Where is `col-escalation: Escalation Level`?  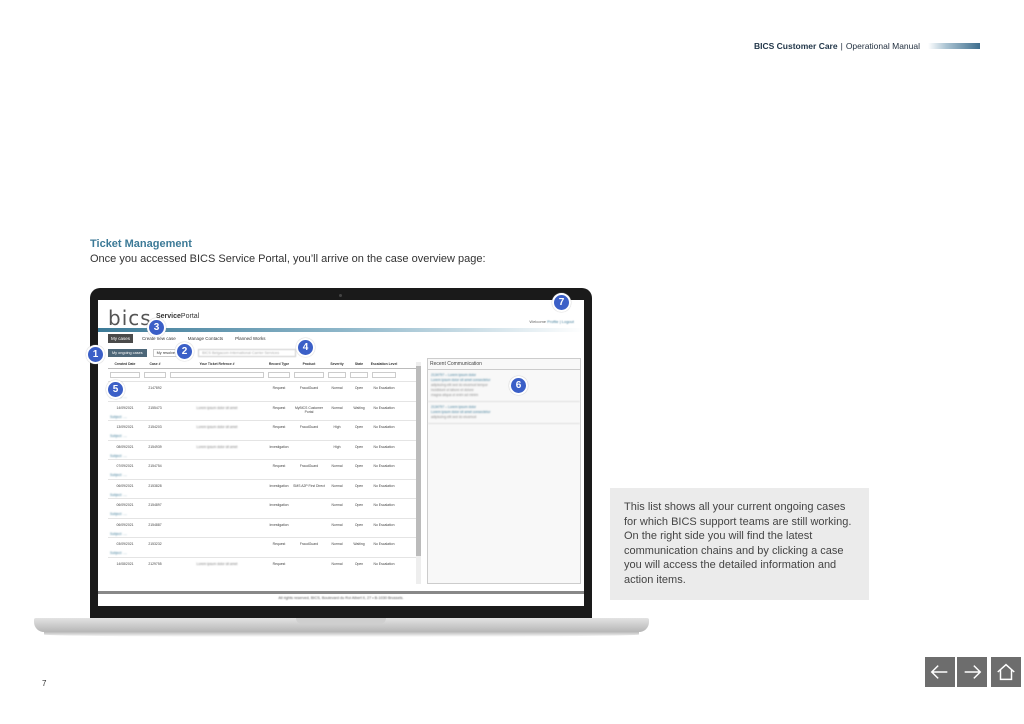 col-escalation: Escalation Level is located at coordinates (384, 364).